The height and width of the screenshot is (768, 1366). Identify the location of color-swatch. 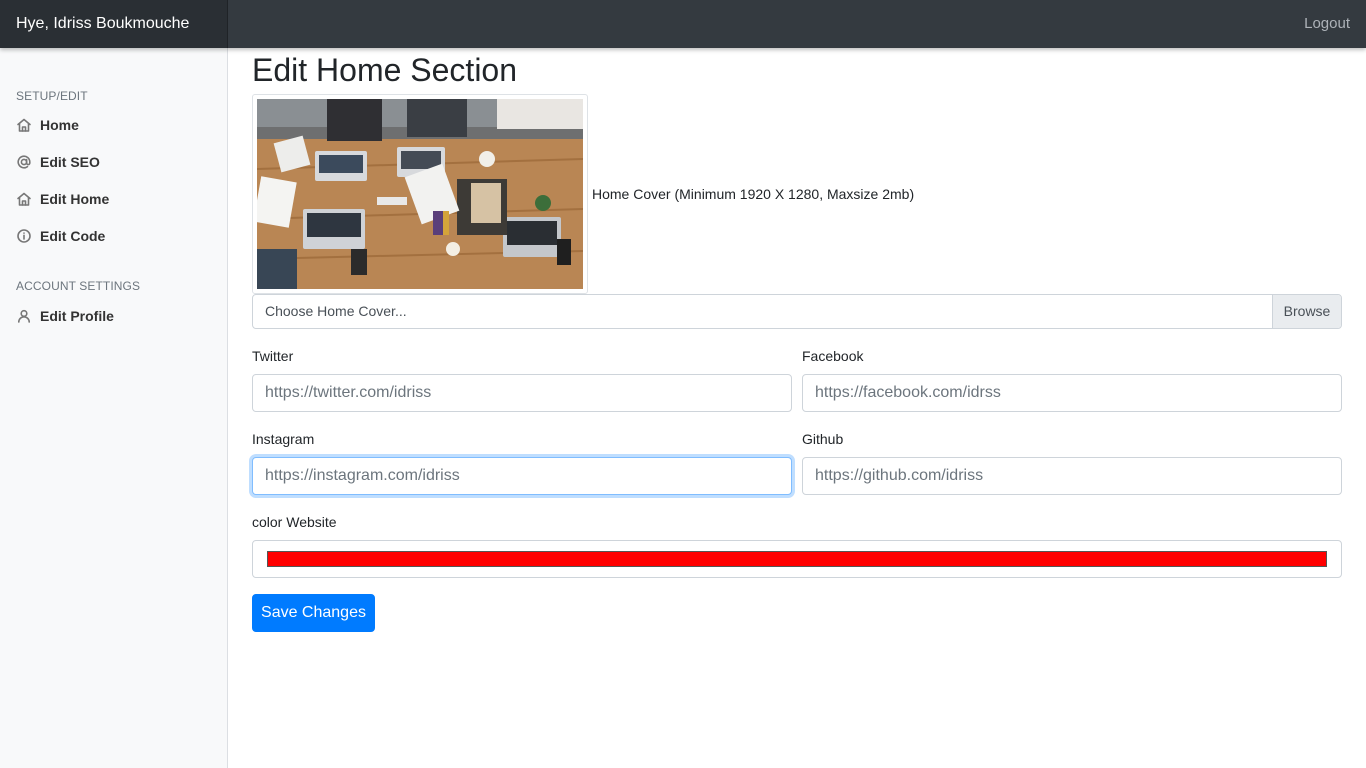
(797, 559).